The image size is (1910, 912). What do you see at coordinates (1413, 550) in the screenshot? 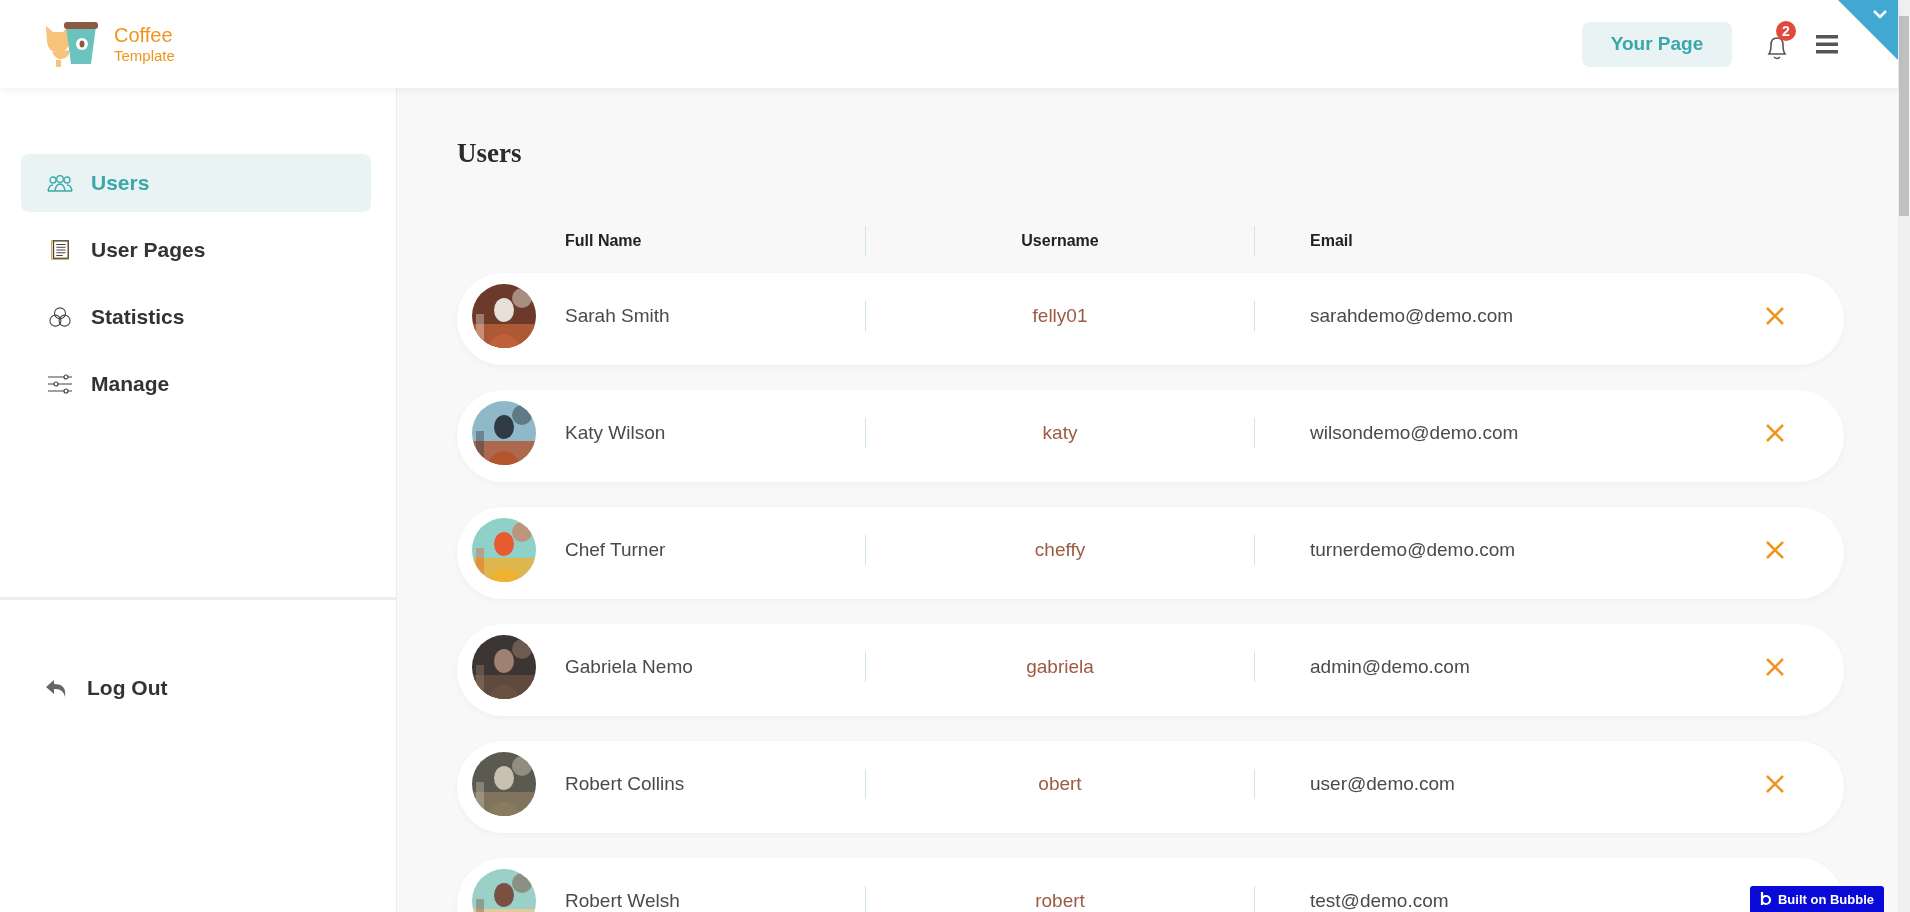
I see `email-cell-text: turnerdemo@demo.com` at bounding box center [1413, 550].